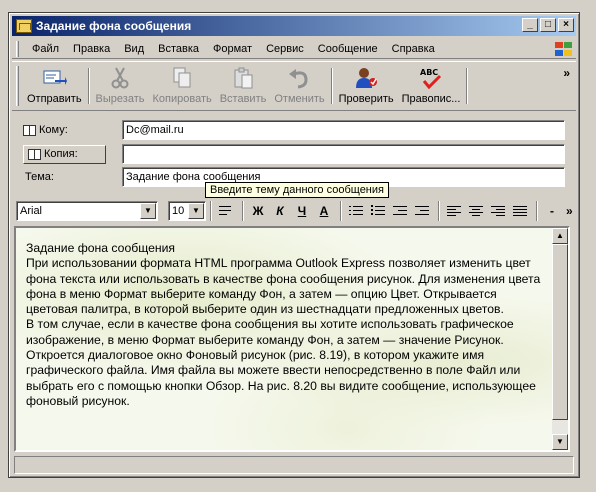  What do you see at coordinates (548, 25) in the screenshot?
I see `maximize-button: □` at bounding box center [548, 25].